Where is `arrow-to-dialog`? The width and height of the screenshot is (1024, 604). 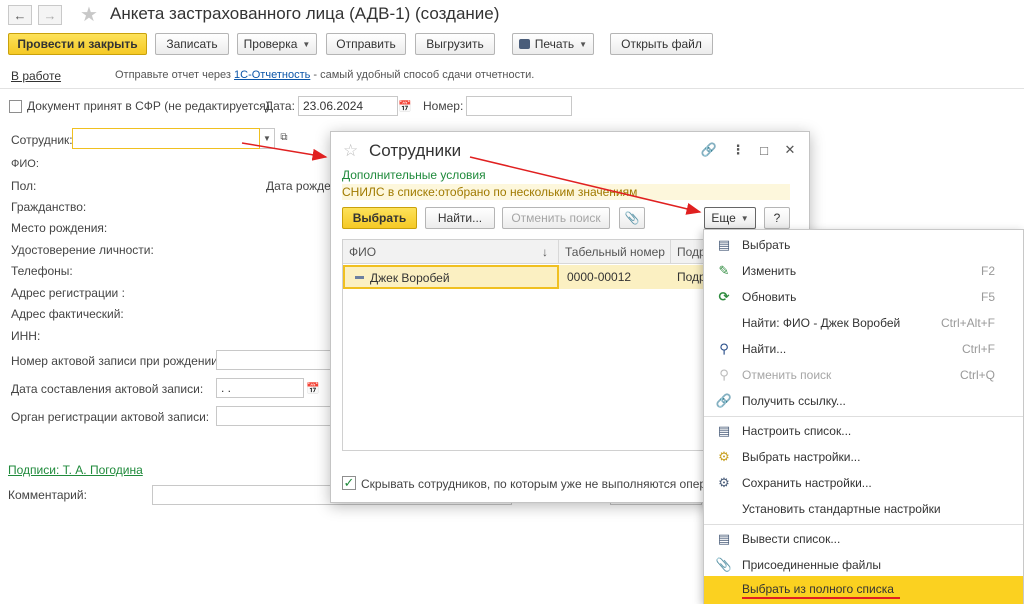
arrow-to-dialog is located at coordinates (284, 151).